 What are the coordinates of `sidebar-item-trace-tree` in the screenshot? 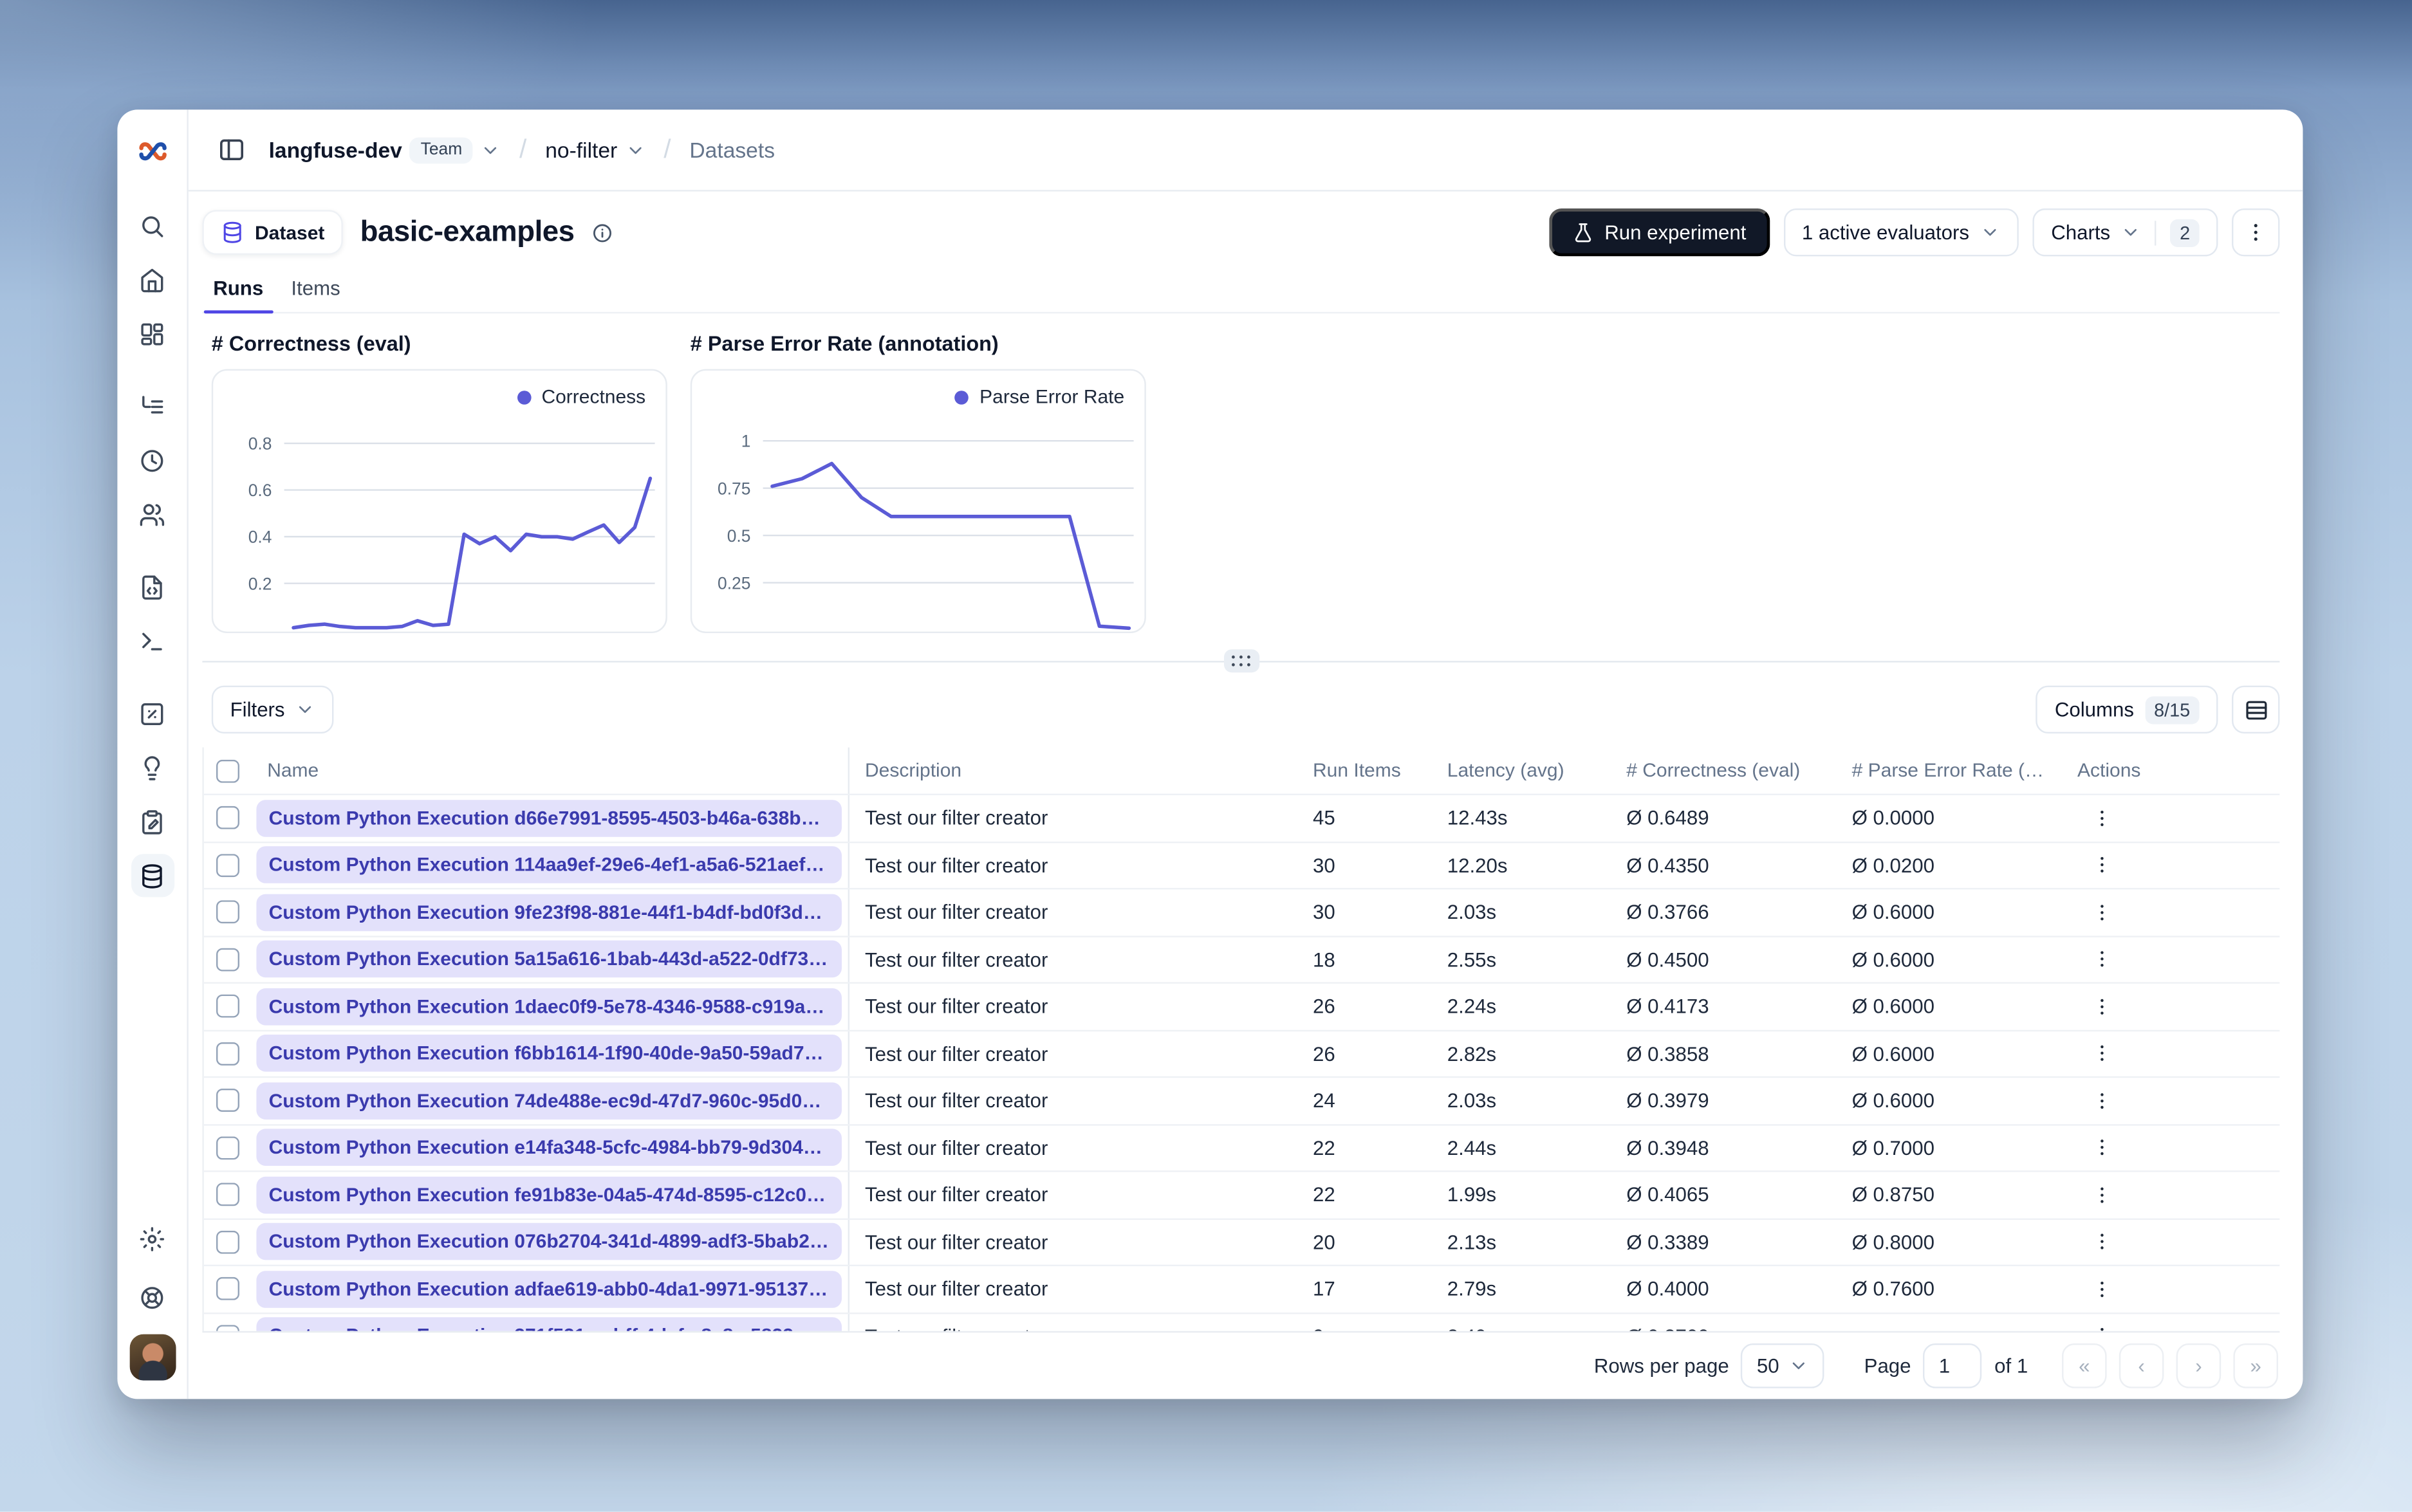 It's located at (152, 406).